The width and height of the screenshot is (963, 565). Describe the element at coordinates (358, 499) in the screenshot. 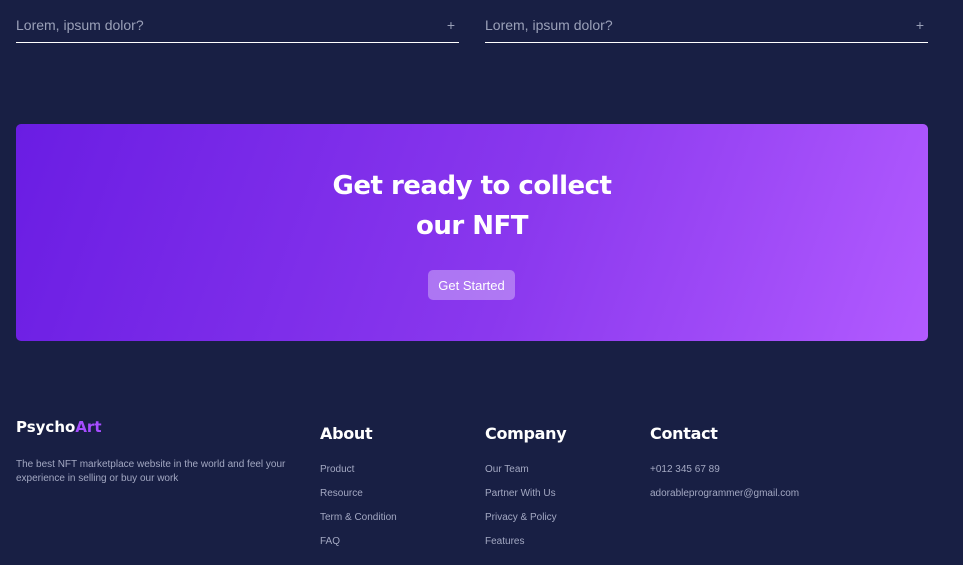

I see `footer-link-resource: Resource` at that location.